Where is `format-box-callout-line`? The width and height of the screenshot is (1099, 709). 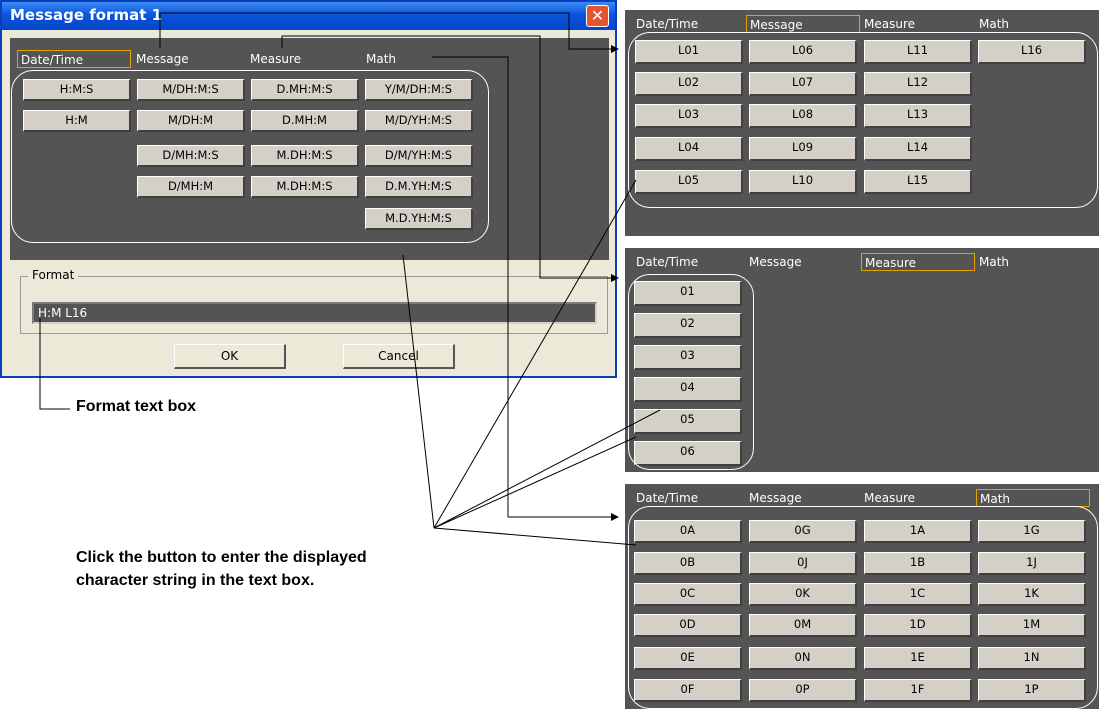 format-box-callout-line is located at coordinates (54, 364).